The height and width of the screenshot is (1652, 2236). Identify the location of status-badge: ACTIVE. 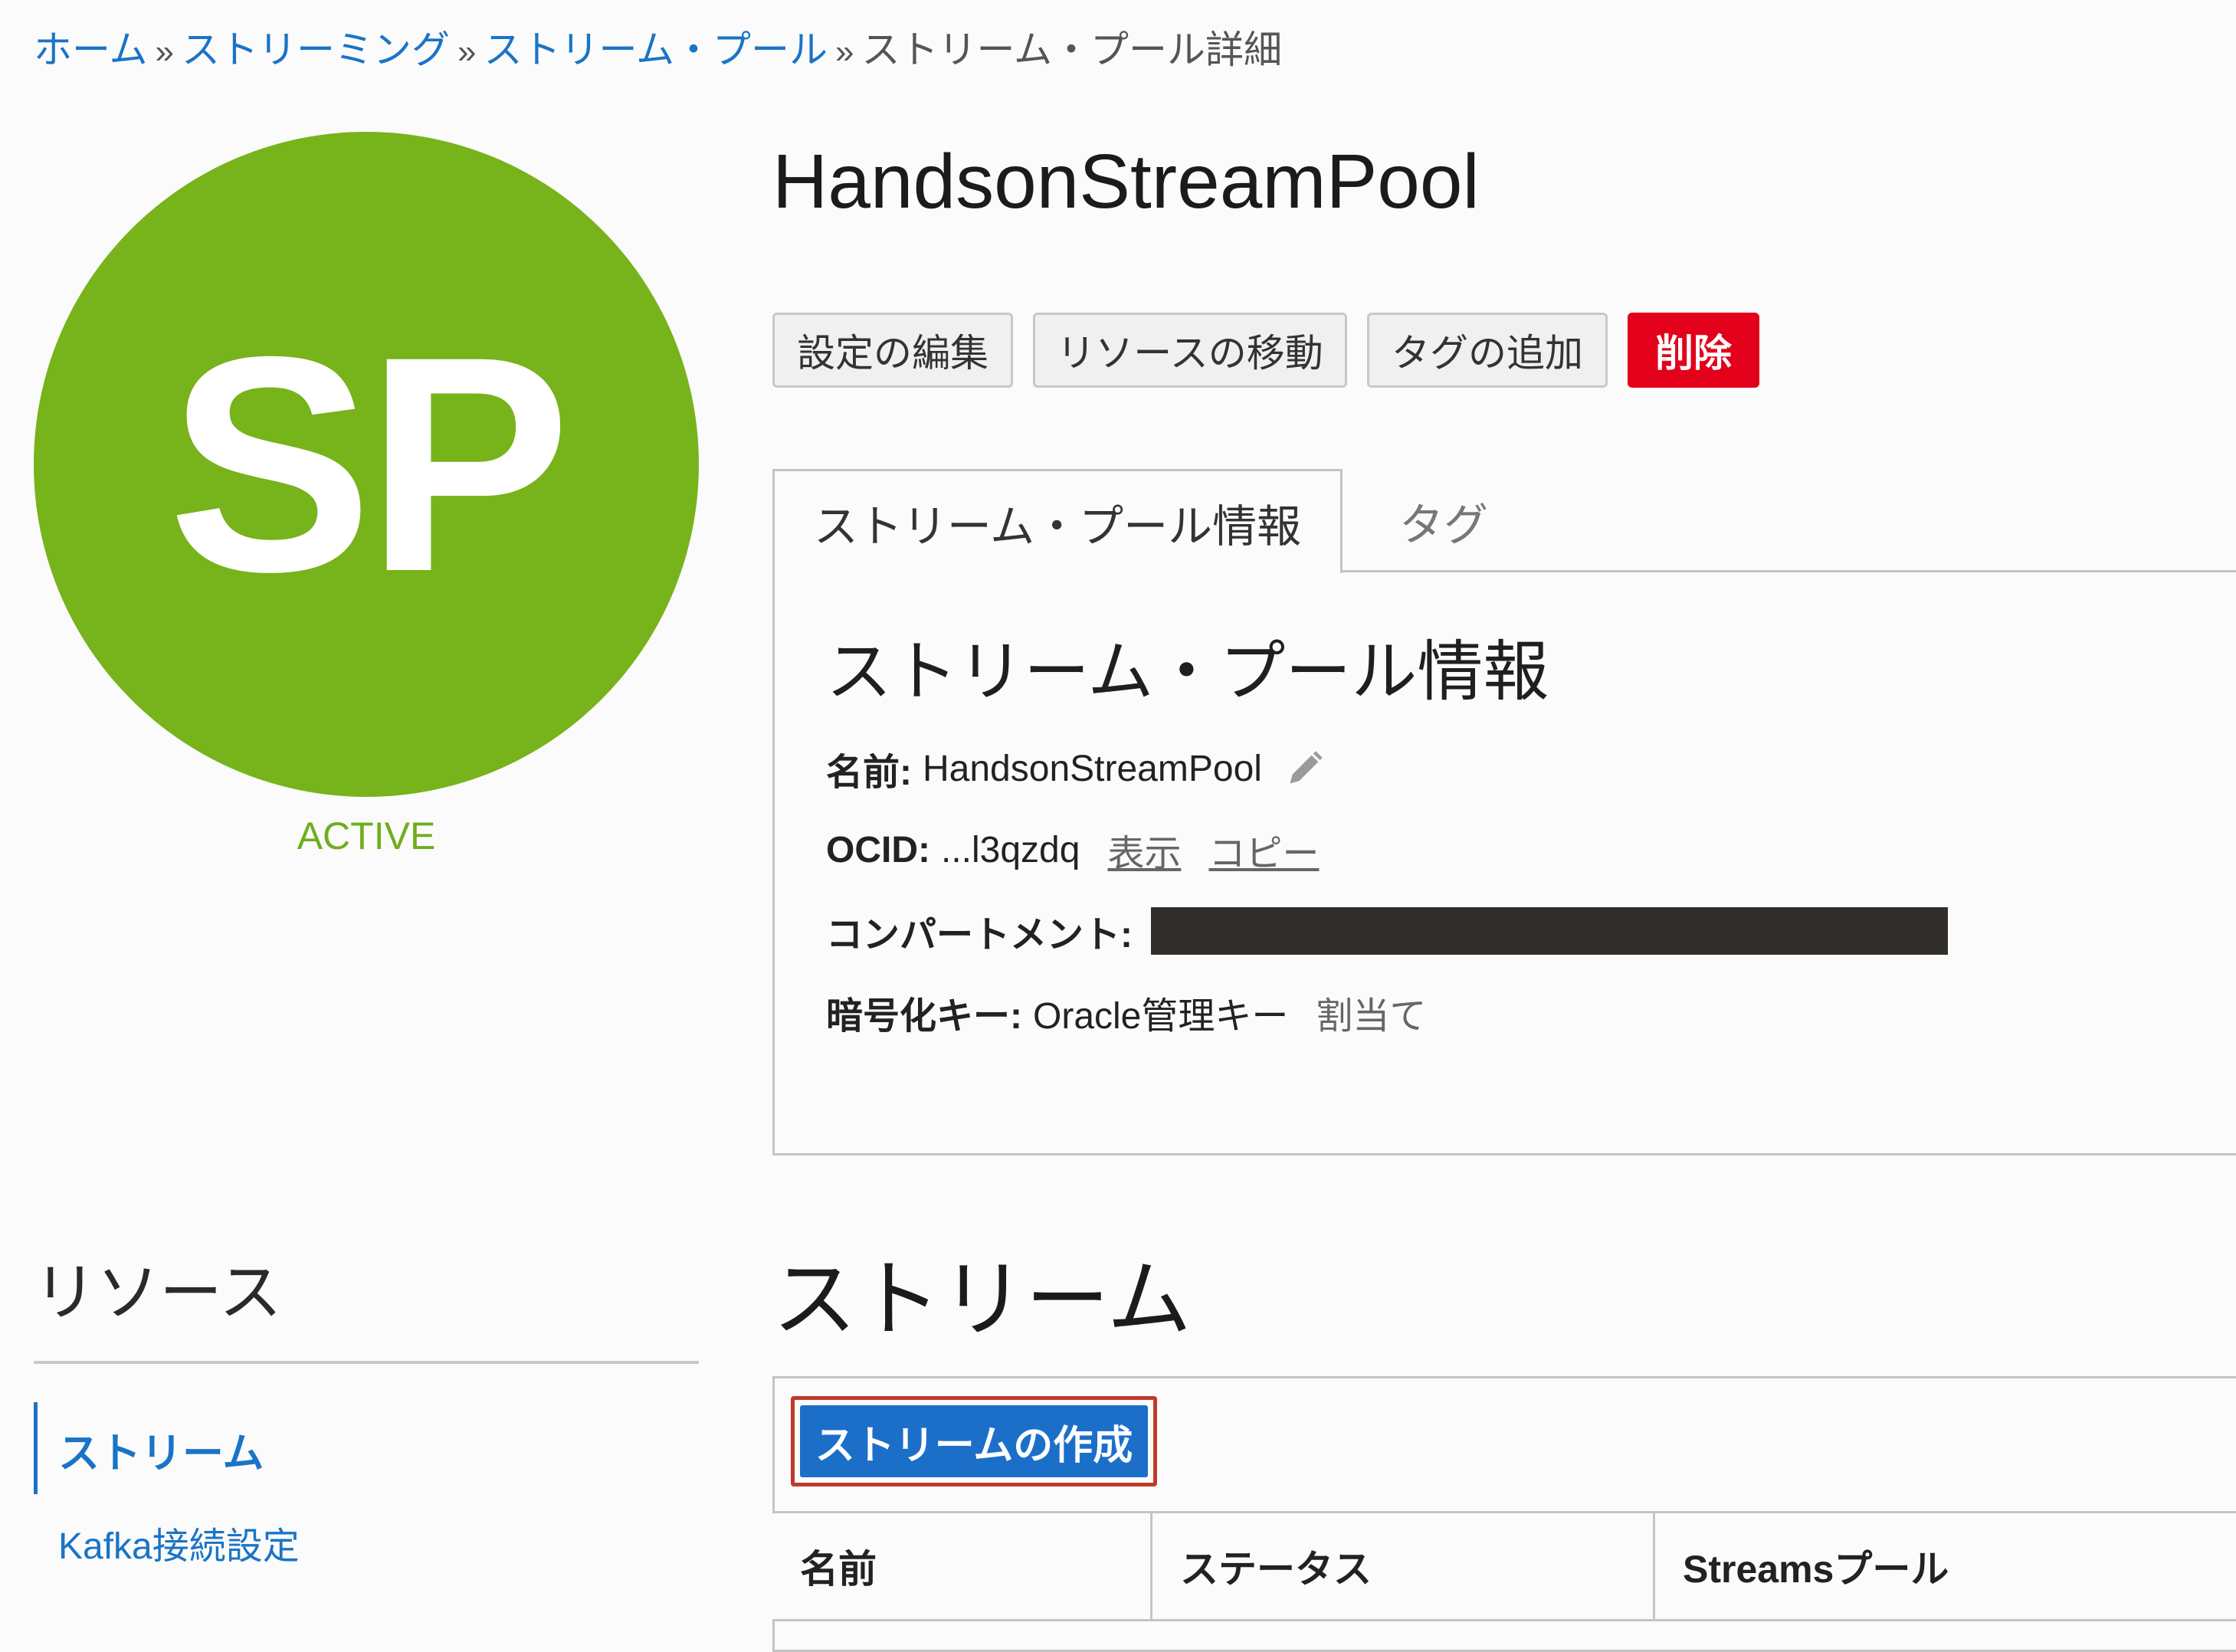
(366, 836).